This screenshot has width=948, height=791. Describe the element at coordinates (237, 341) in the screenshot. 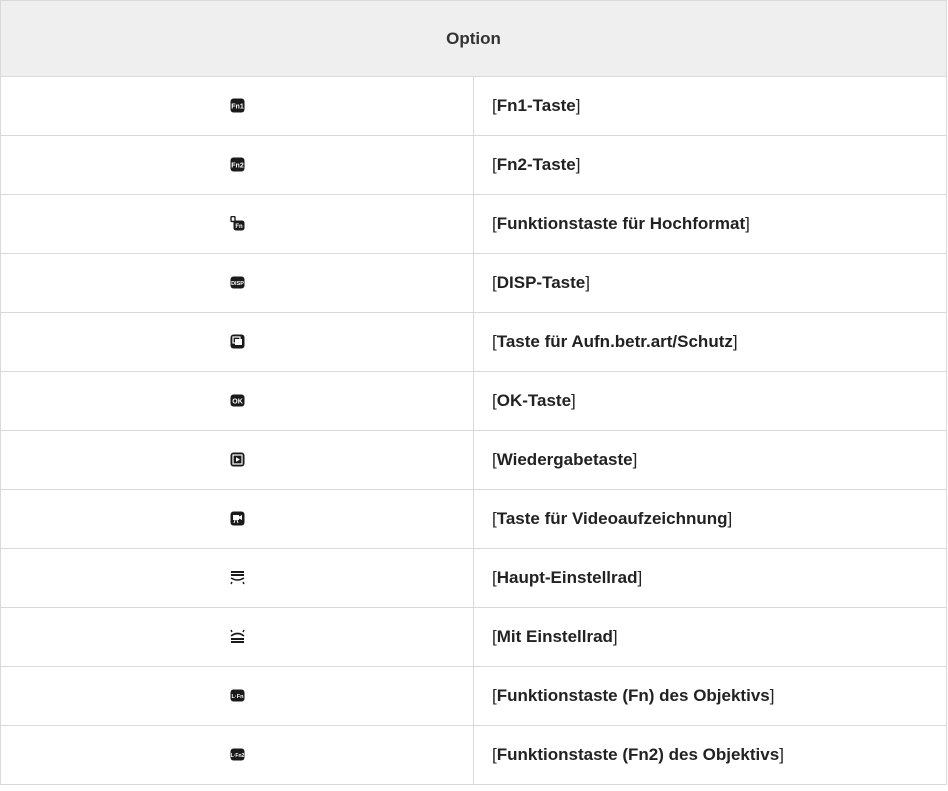

I see `release-mode-protect-button-icon` at that location.